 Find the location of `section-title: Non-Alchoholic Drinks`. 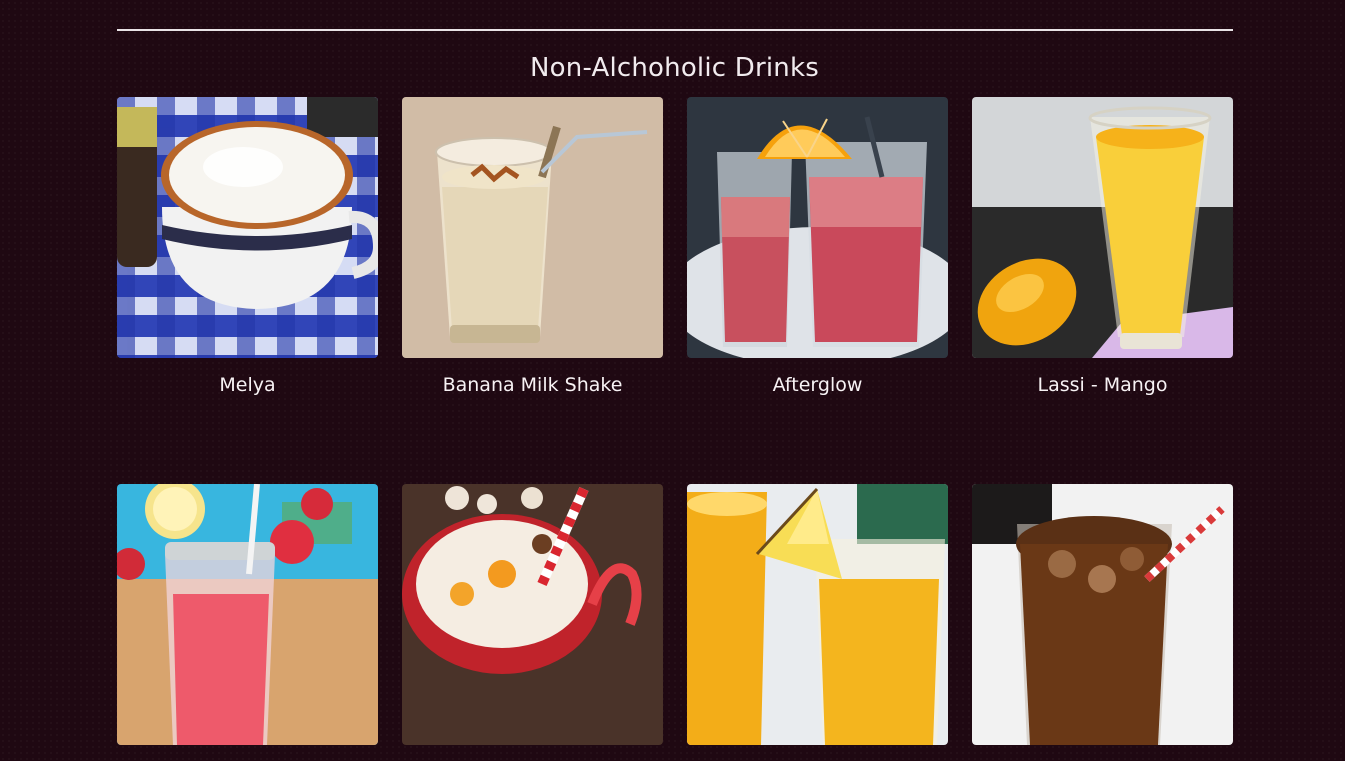

section-title: Non-Alchoholic Drinks is located at coordinates (674, 68).